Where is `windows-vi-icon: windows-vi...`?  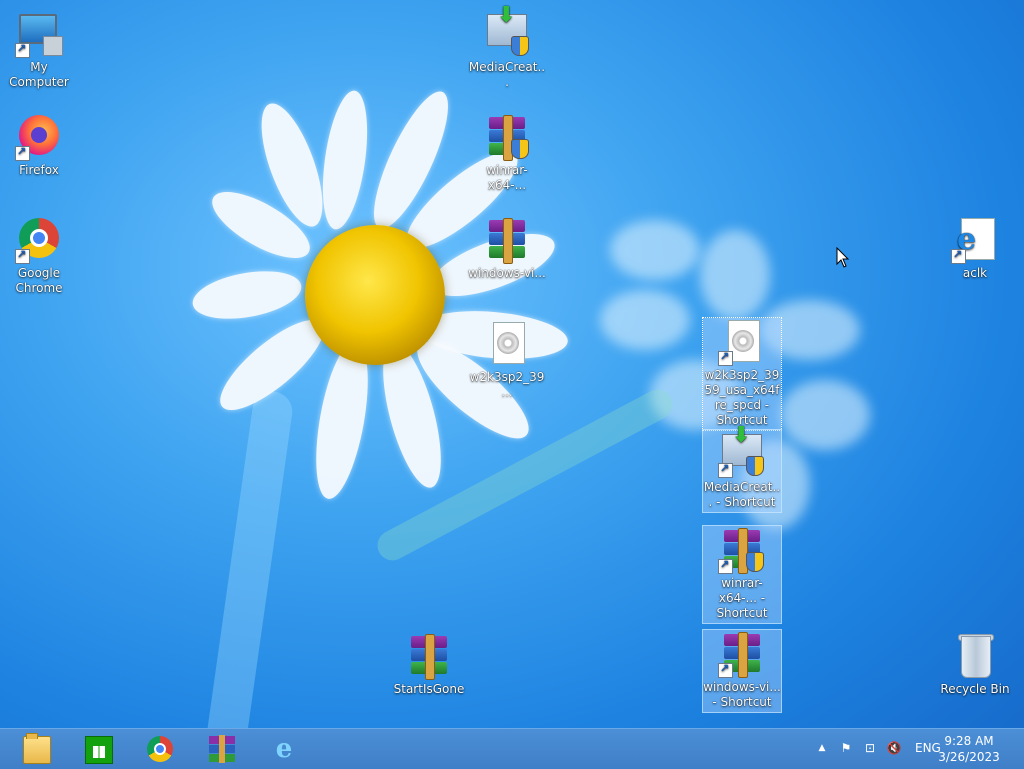 windows-vi-icon: windows-vi... is located at coordinates (507, 248).